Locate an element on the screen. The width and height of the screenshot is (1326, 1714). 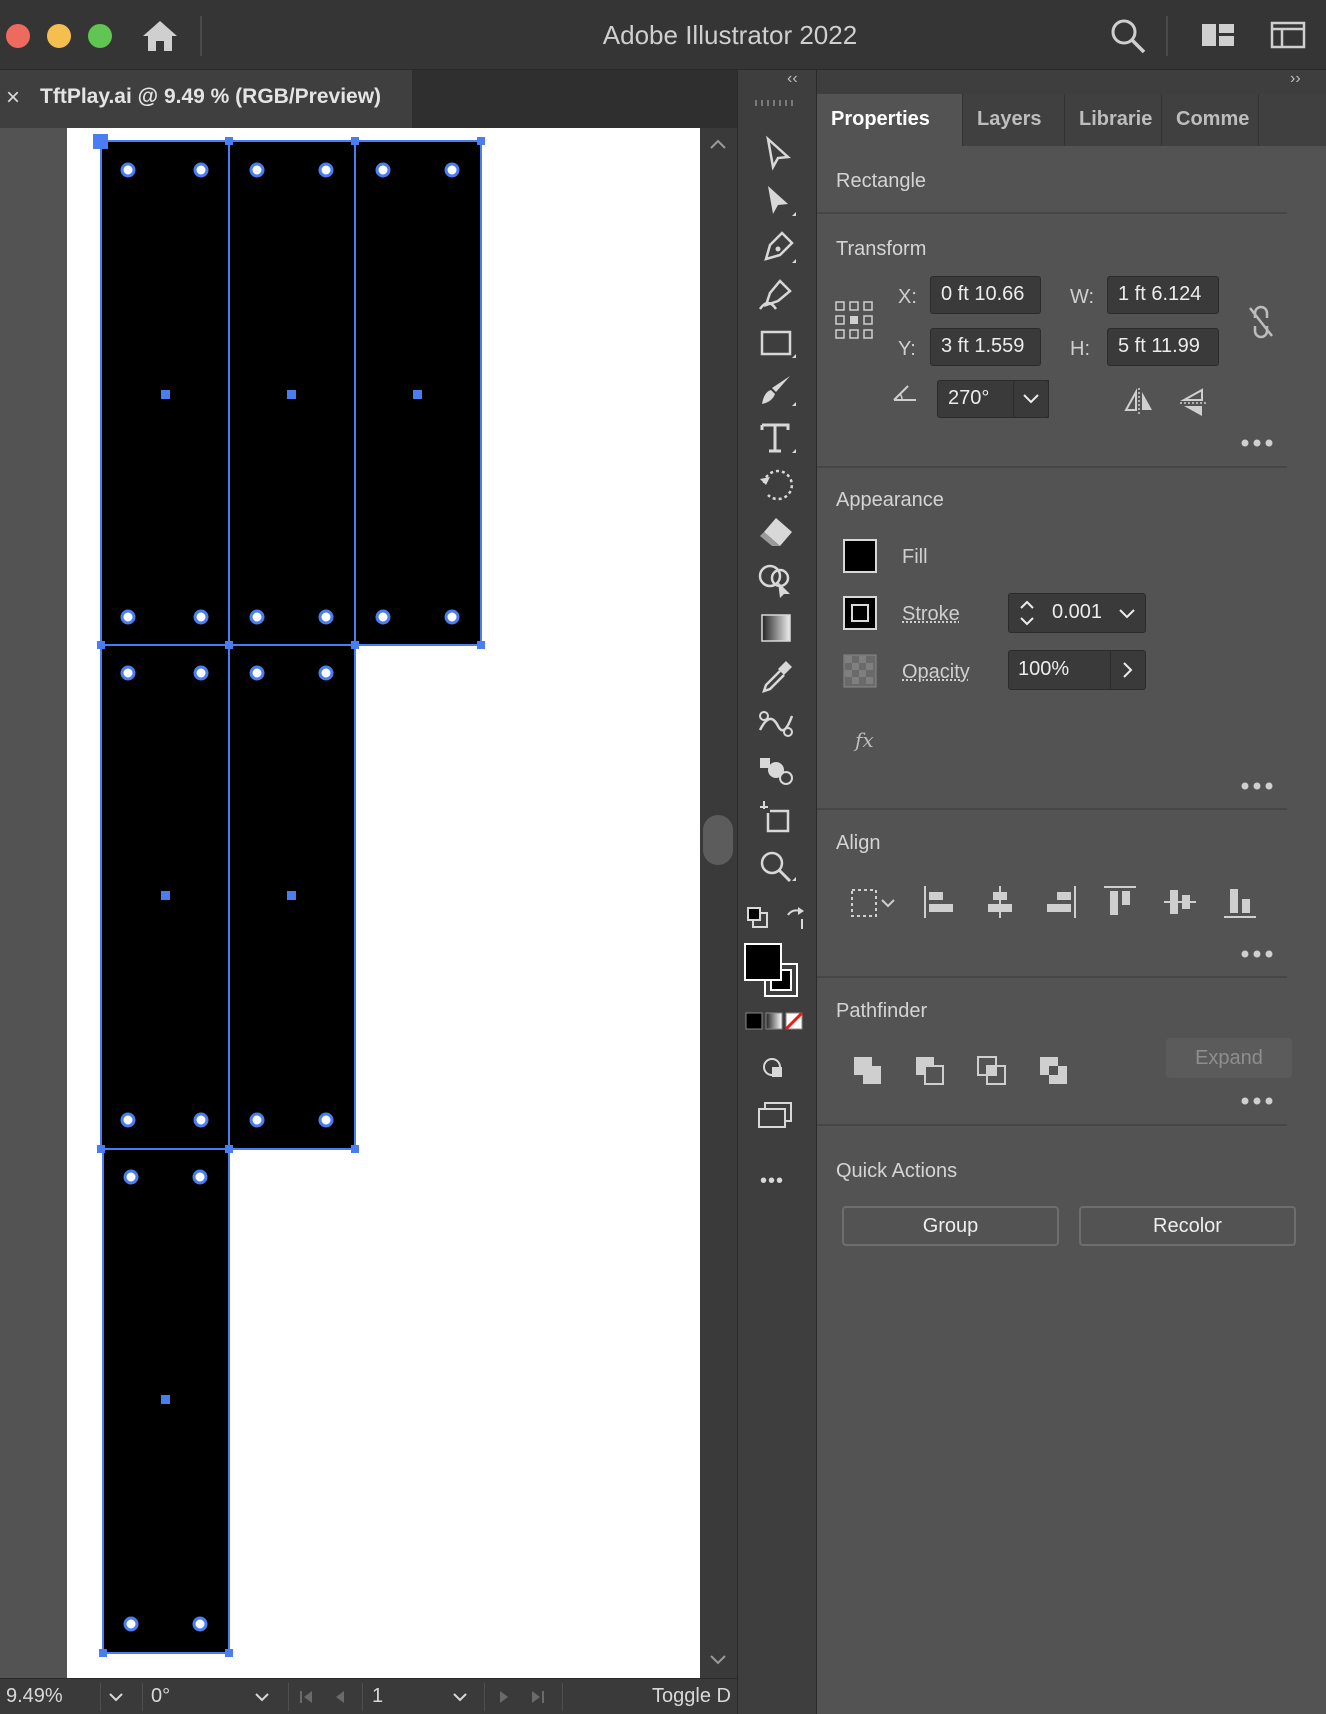
stroke-dropdown-icon is located at coordinates (1127, 613).